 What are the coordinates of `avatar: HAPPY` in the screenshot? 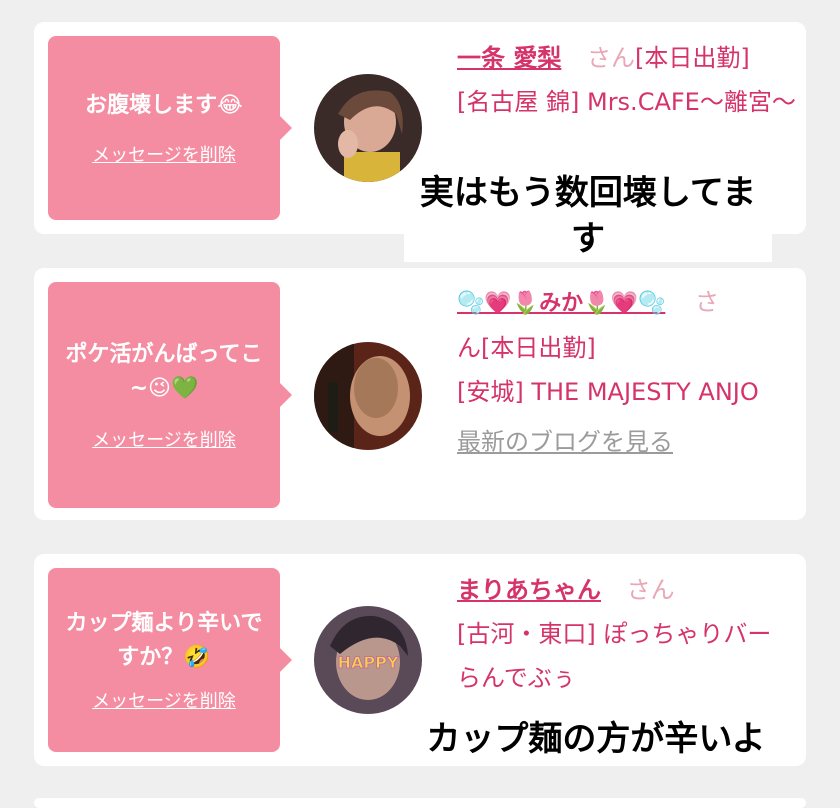 It's located at (368, 660).